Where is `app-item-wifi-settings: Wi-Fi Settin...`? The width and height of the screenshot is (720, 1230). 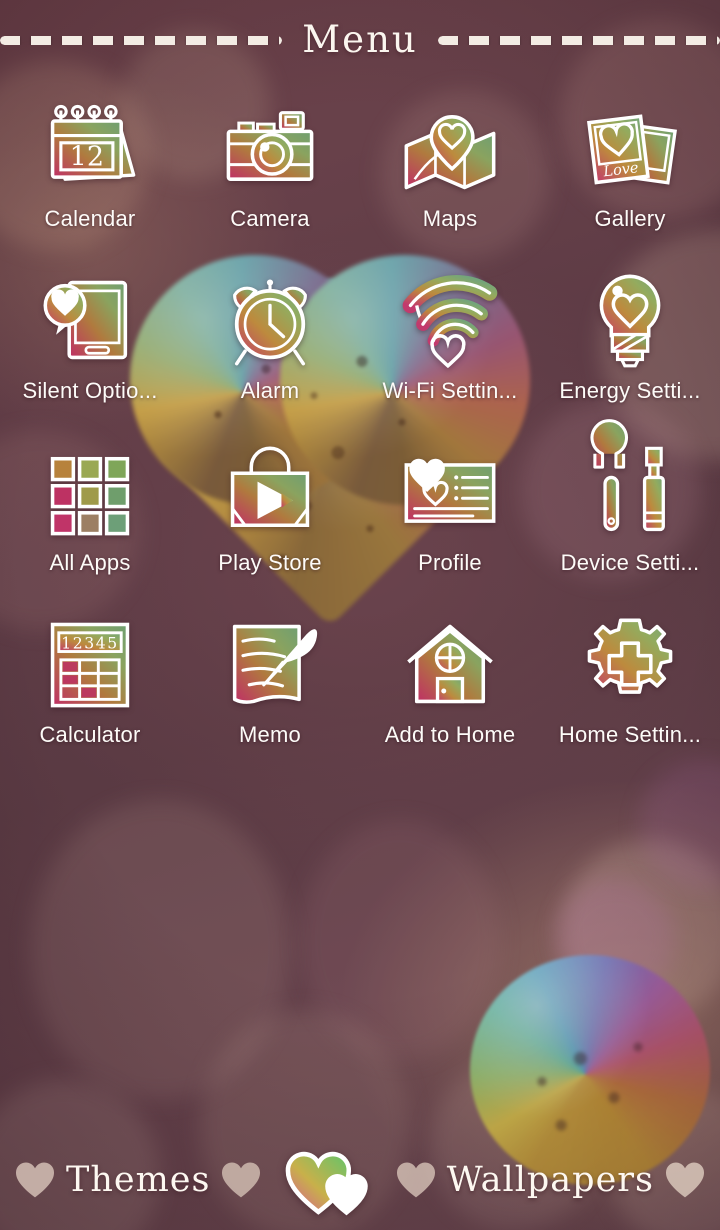
app-item-wifi-settings: Wi-Fi Settin... is located at coordinates (450, 354).